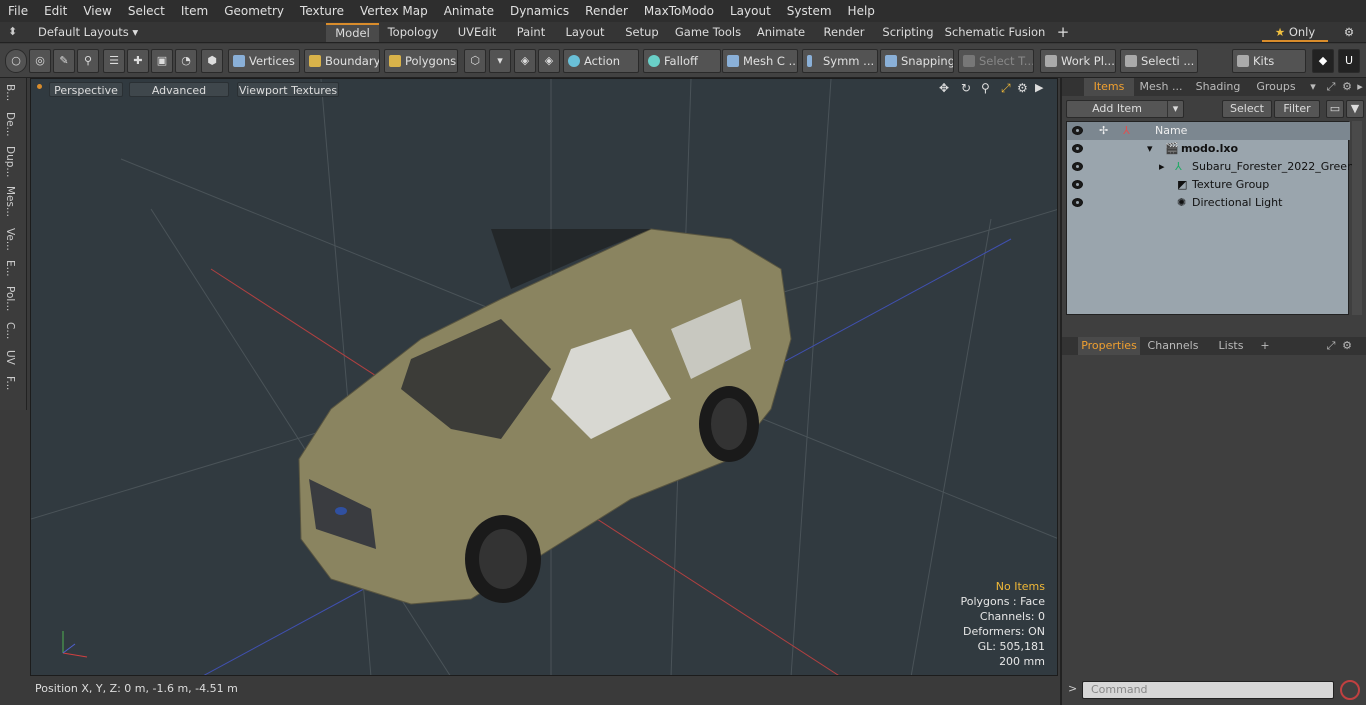  Describe the element at coordinates (500, 61) in the screenshot. I see `chevron-down-icon: ▾` at that location.